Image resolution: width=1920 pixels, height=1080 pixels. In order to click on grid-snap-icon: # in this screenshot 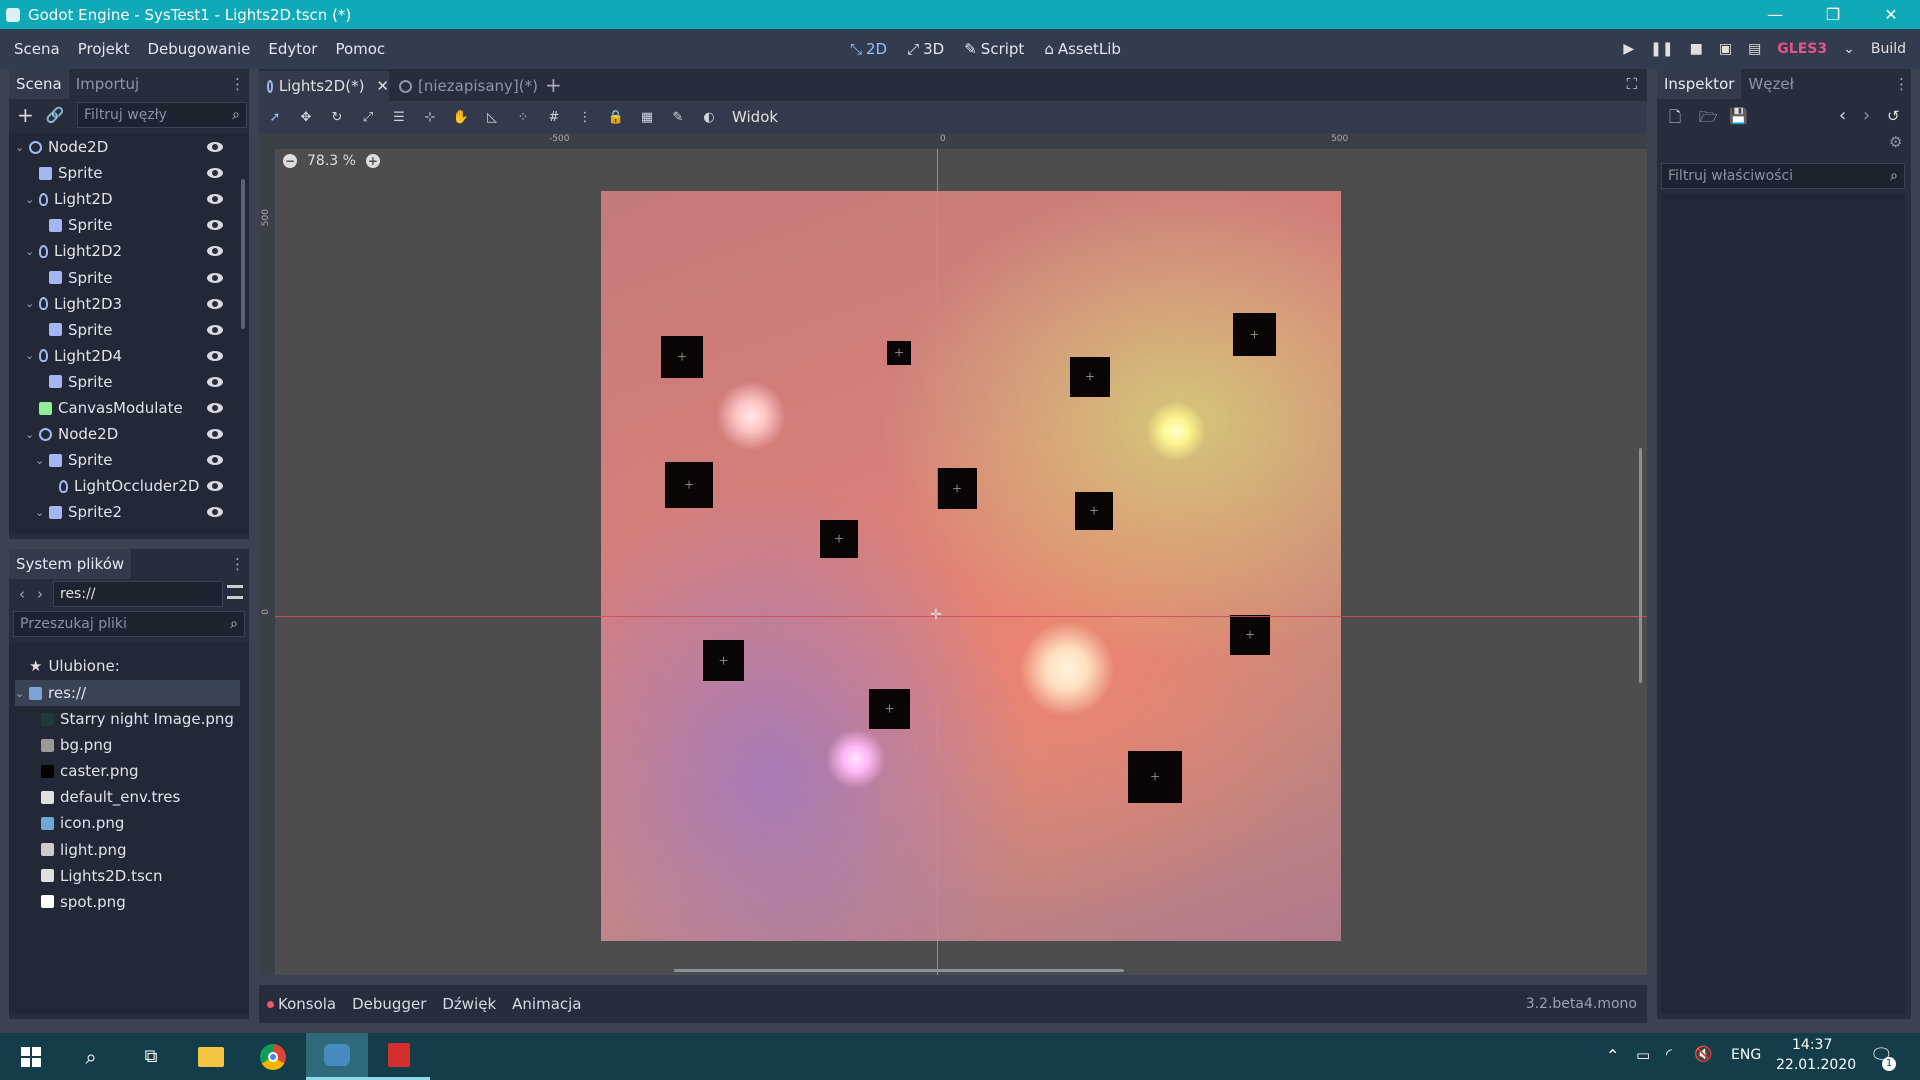, I will do `click(554, 117)`.